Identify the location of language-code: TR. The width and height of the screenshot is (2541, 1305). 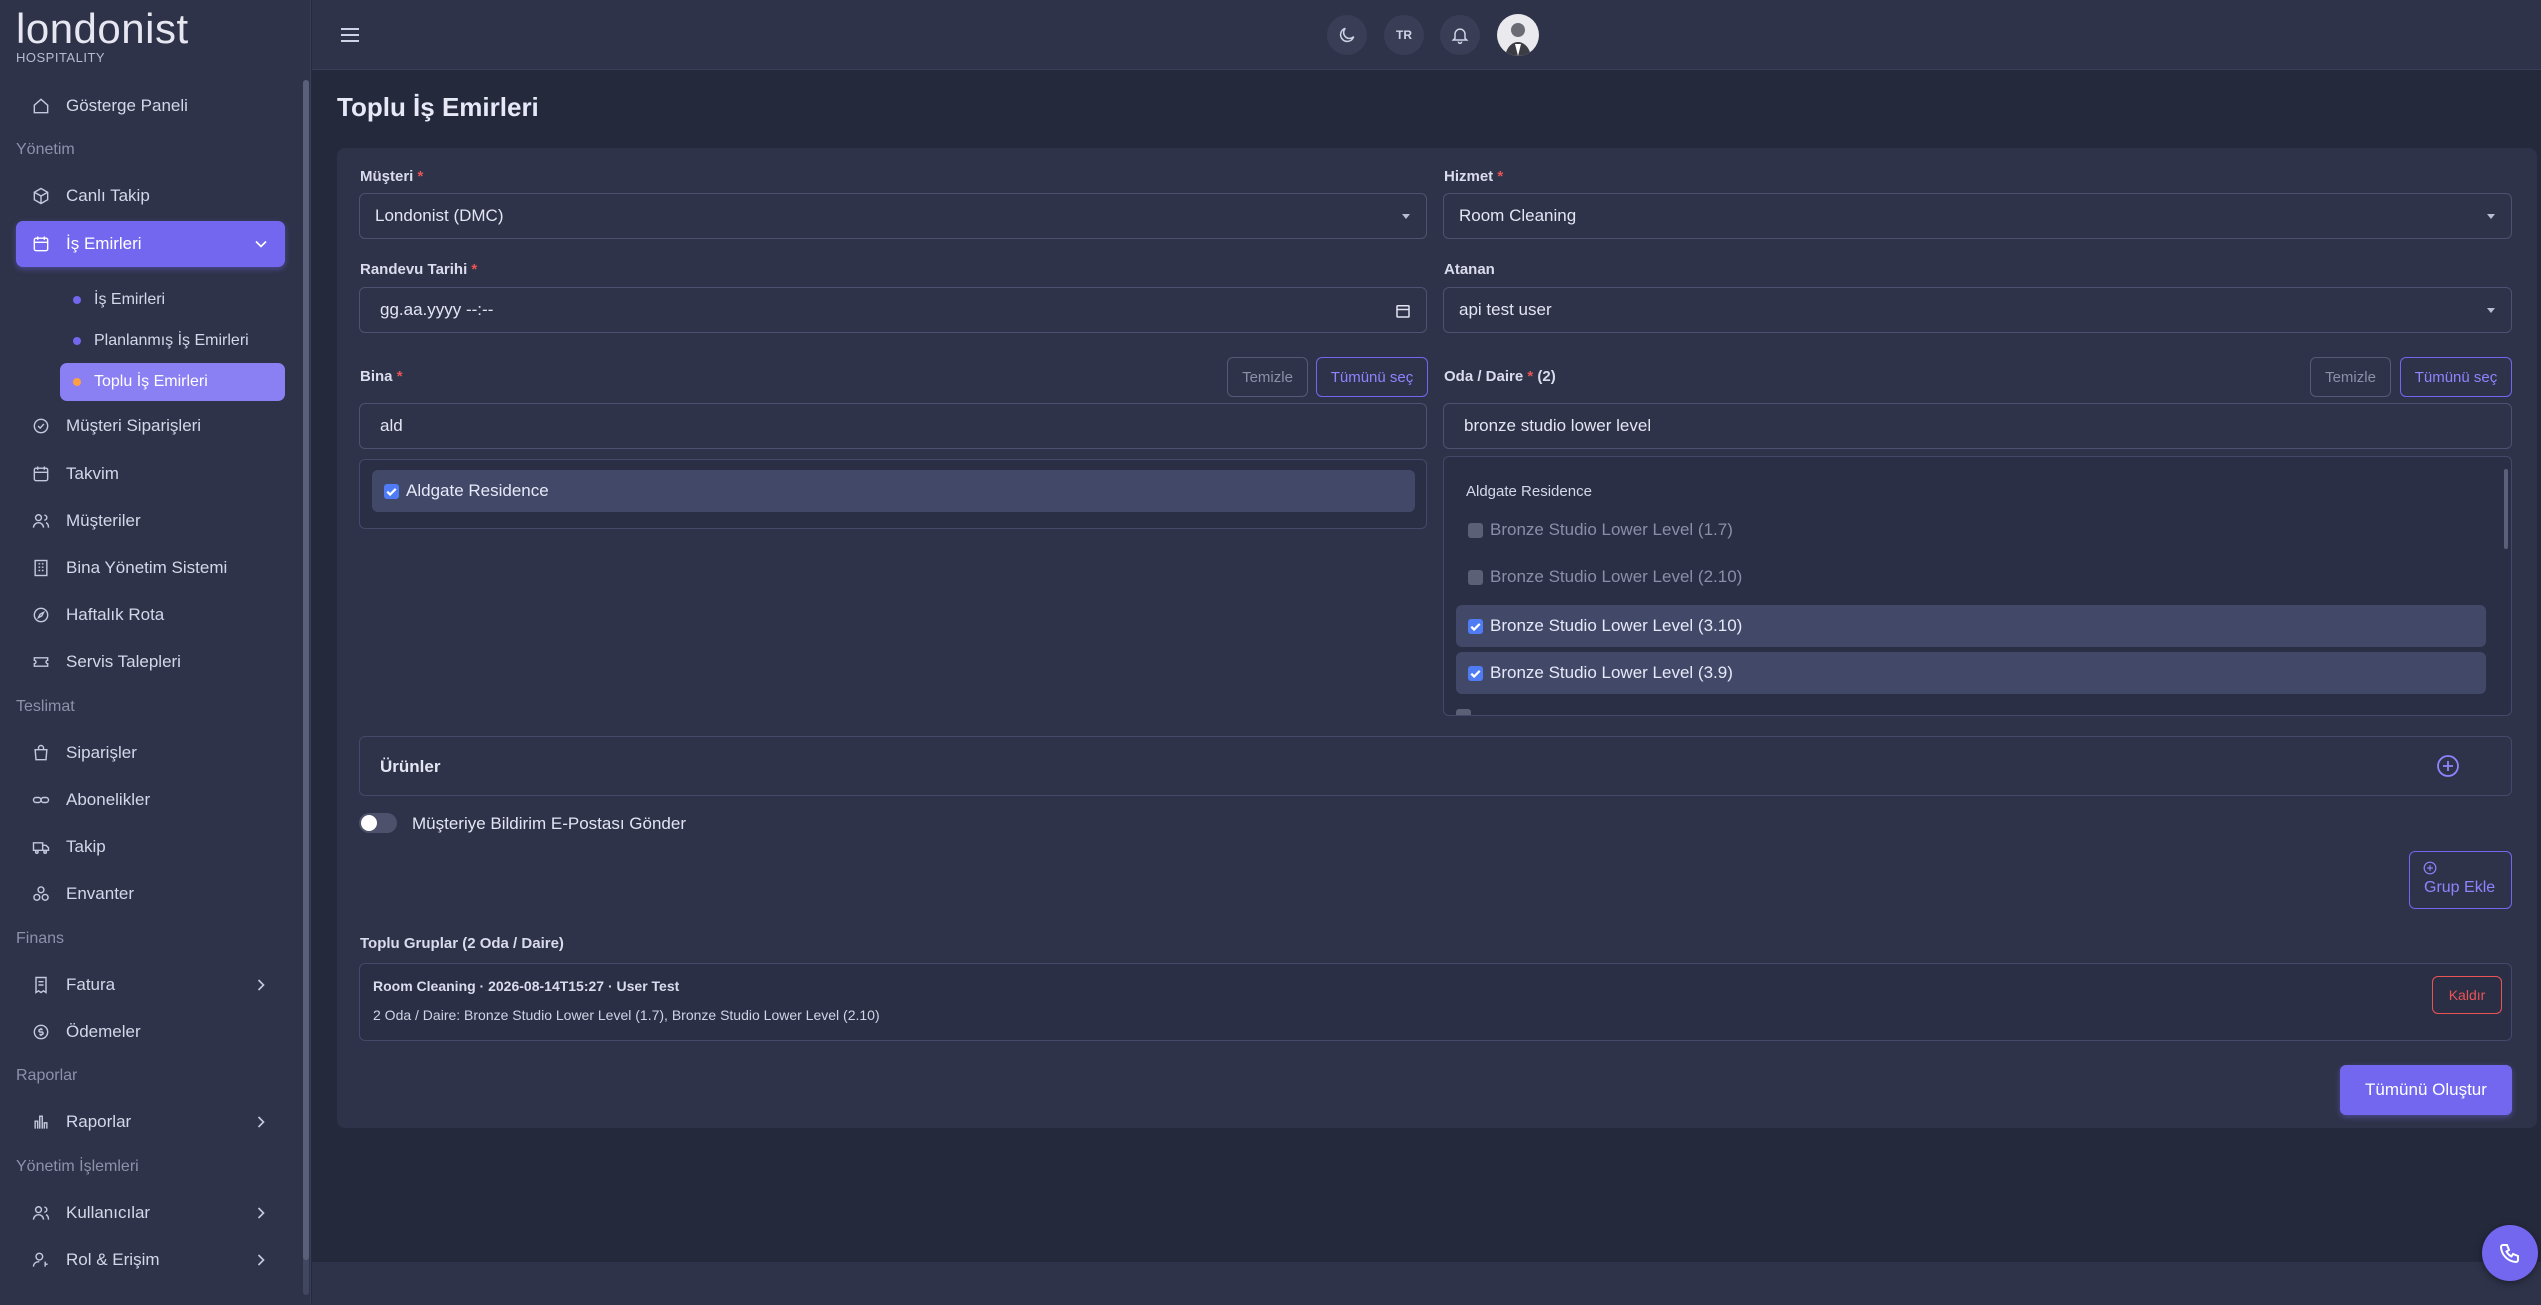
(1404, 35).